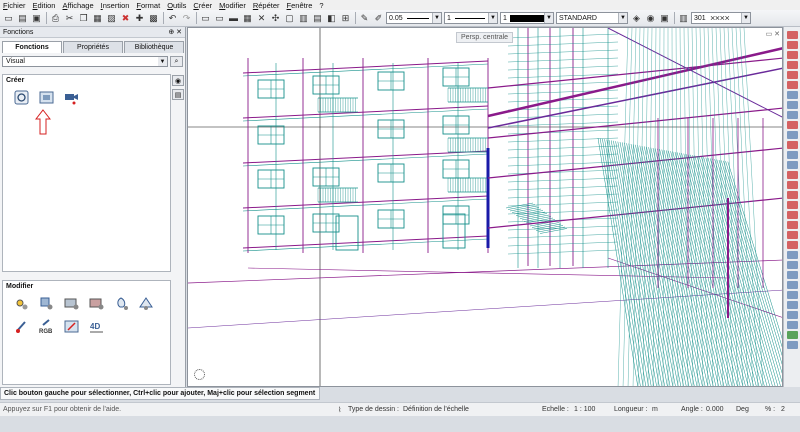 Image resolution: width=800 pixels, height=432 pixels. What do you see at coordinates (146, 303) in the screenshot?
I see `spotlight-icon` at bounding box center [146, 303].